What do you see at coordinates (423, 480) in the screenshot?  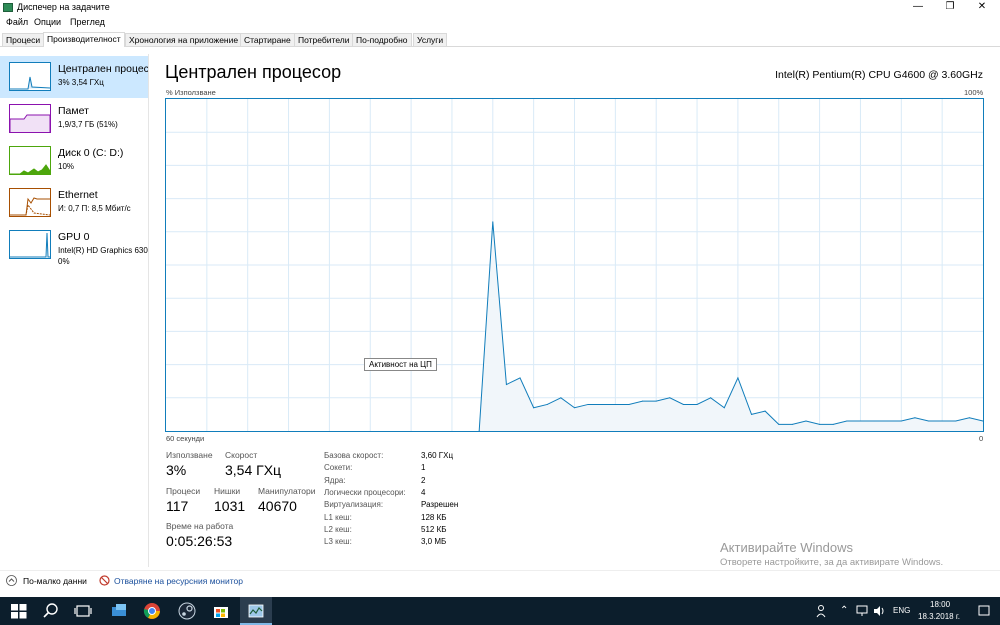 I see `detail-value: 2` at bounding box center [423, 480].